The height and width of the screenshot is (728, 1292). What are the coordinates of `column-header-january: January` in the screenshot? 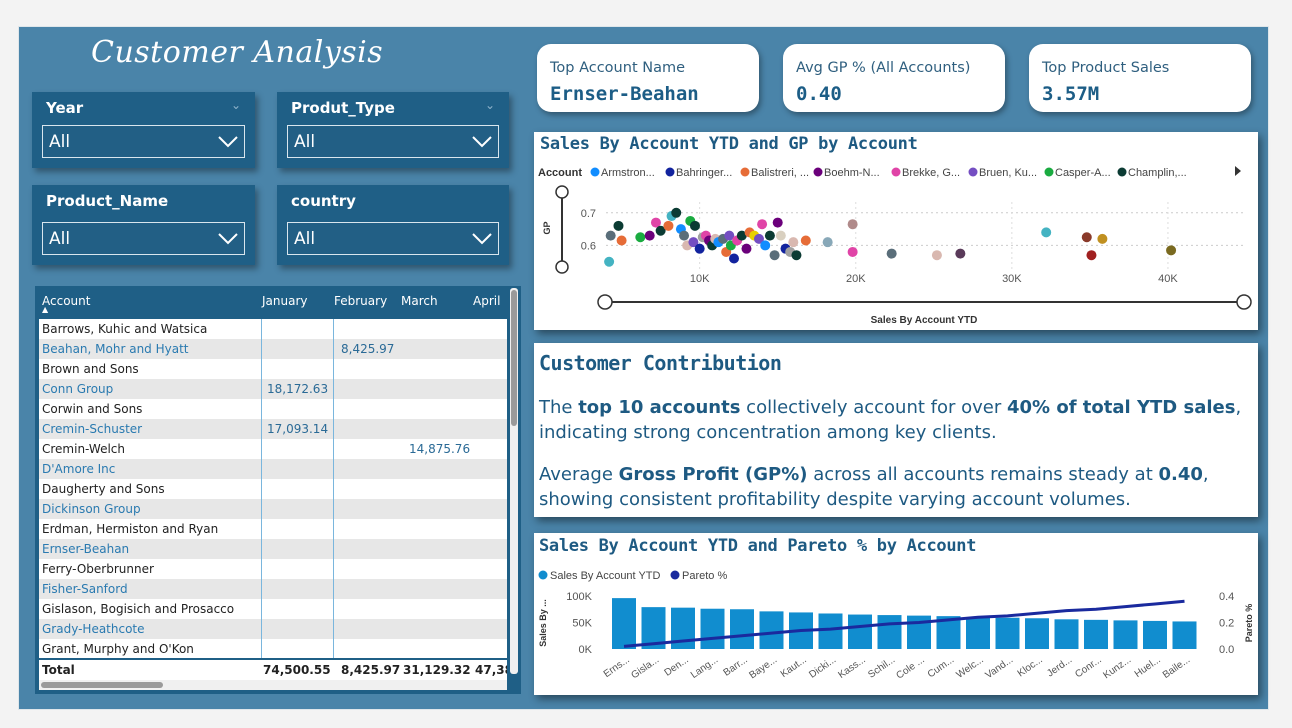 It's located at (285, 301).